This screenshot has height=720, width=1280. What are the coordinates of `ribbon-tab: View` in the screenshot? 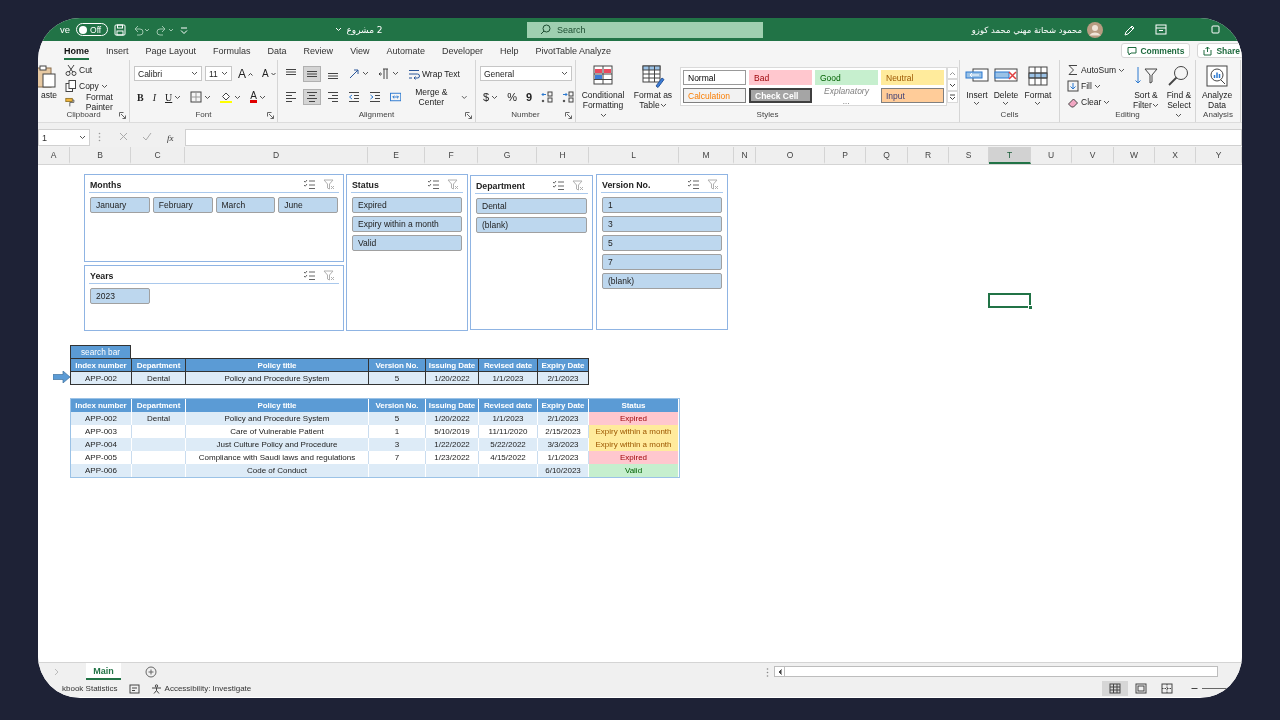 It's located at (360, 50).